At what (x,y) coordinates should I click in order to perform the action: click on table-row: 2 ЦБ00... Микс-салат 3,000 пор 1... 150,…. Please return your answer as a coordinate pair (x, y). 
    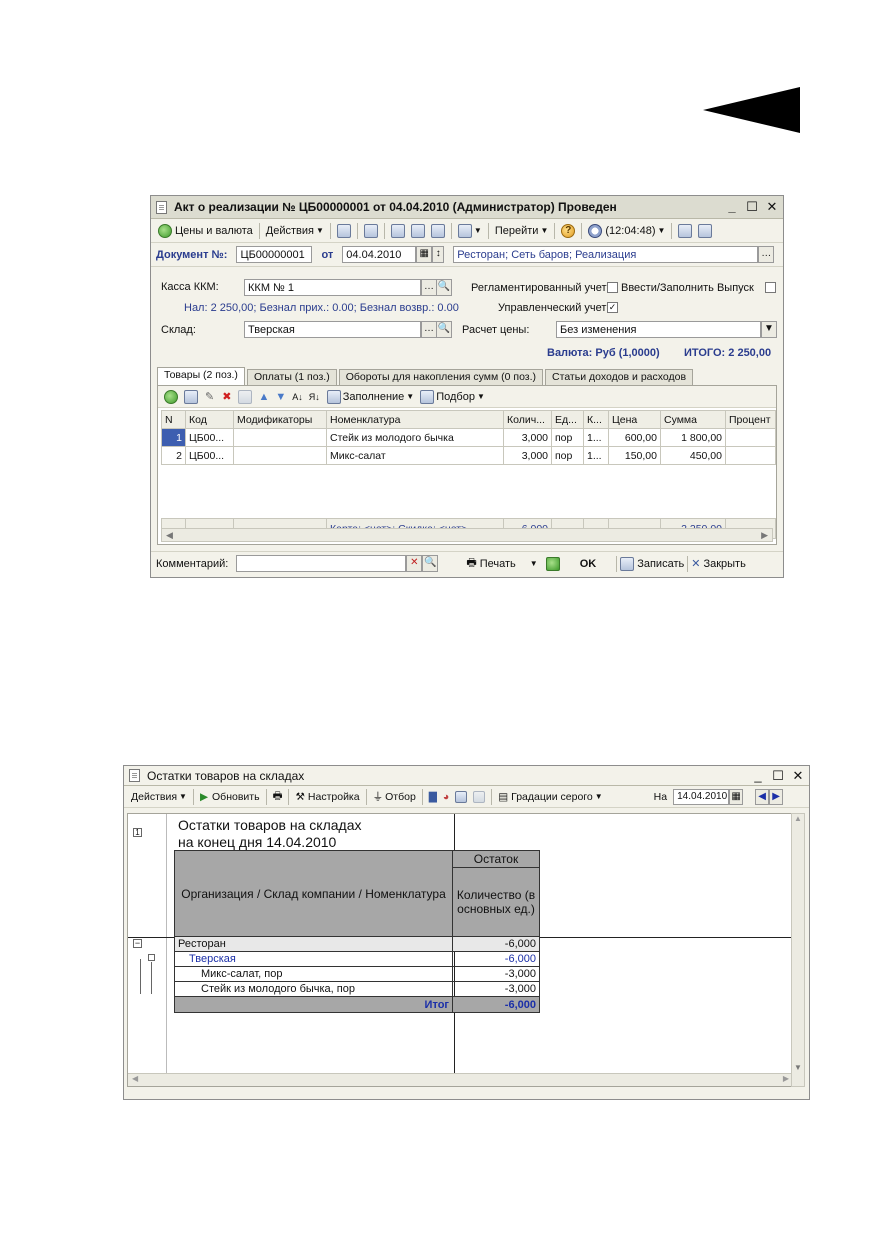
    Looking at the image, I should click on (468, 455).